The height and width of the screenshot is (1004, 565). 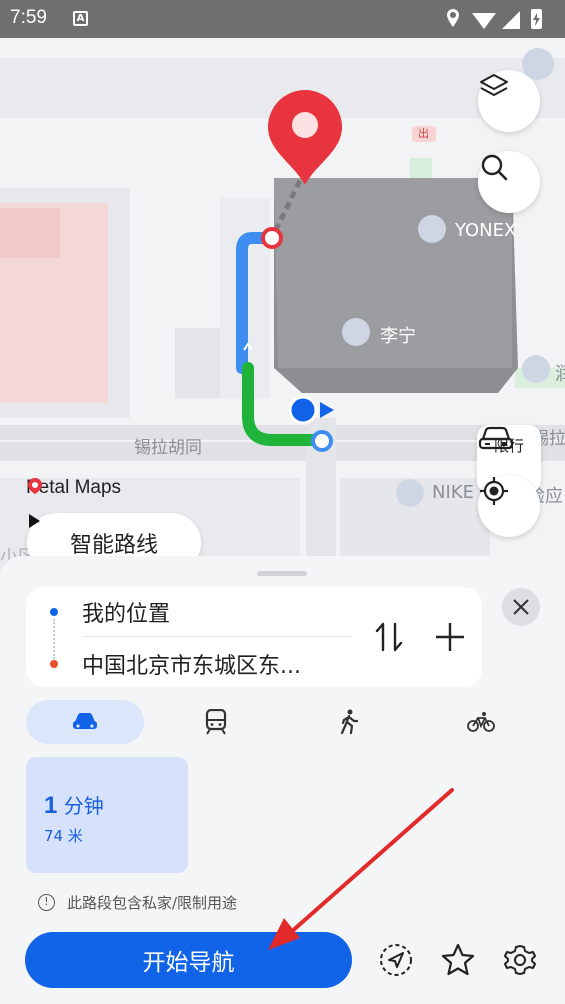 I want to click on battery-icon, so click(x=536, y=19).